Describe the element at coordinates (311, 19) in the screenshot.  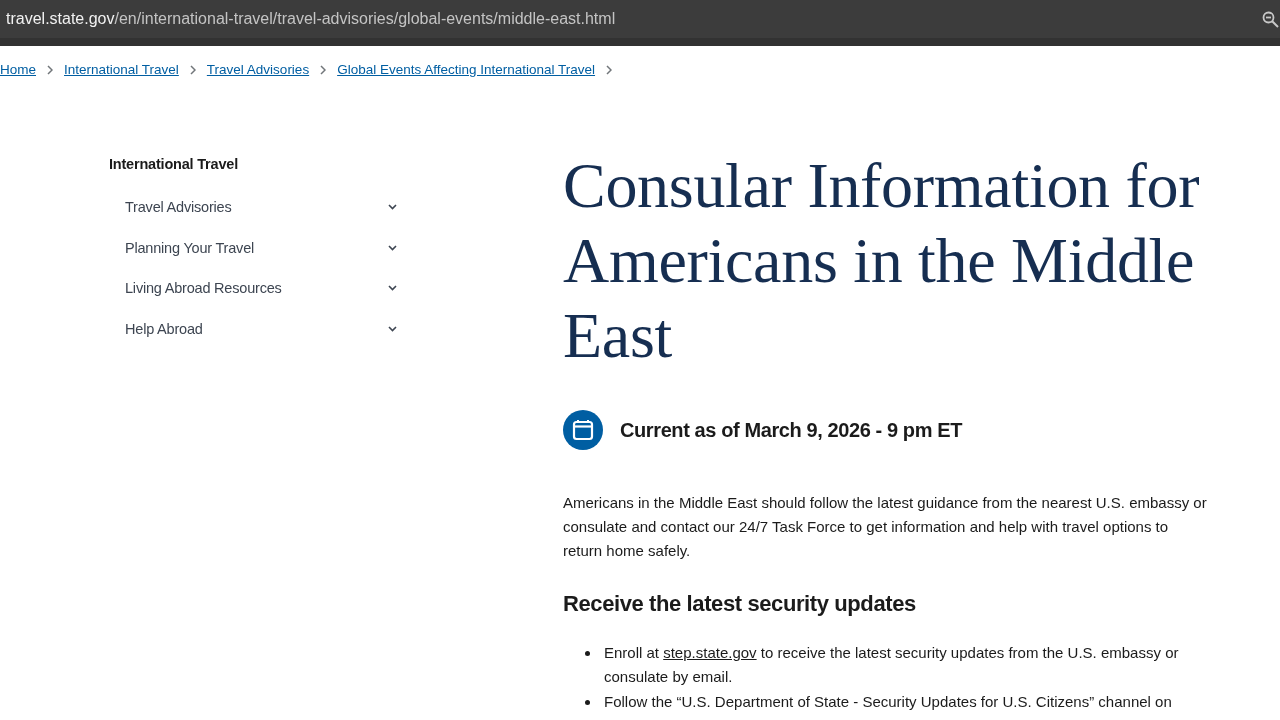
I see `address-field: travel.state.gov/en/international-travel/travel-advisories/global-events/middle-east.html` at that location.